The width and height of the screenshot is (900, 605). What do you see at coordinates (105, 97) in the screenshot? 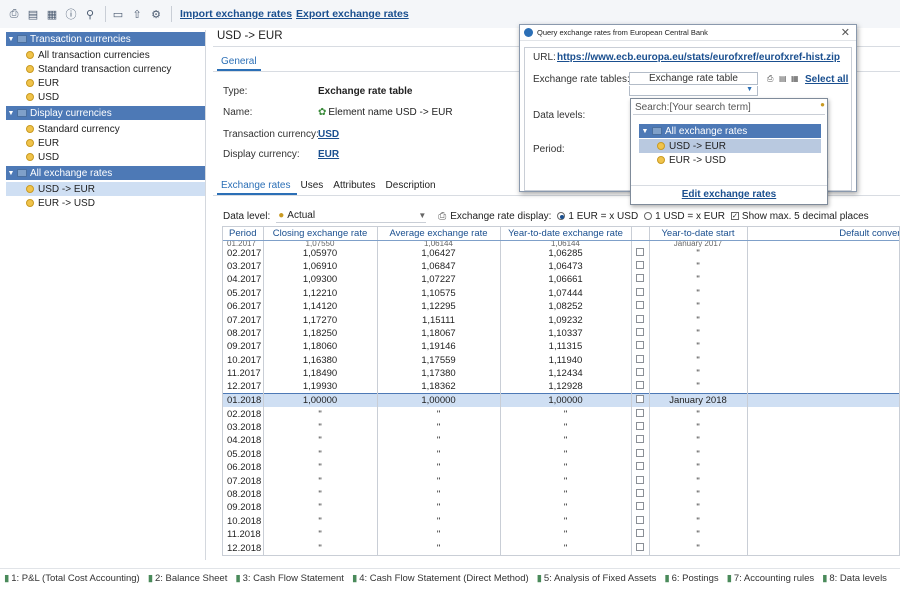
I see `tree-item: USD` at bounding box center [105, 97].